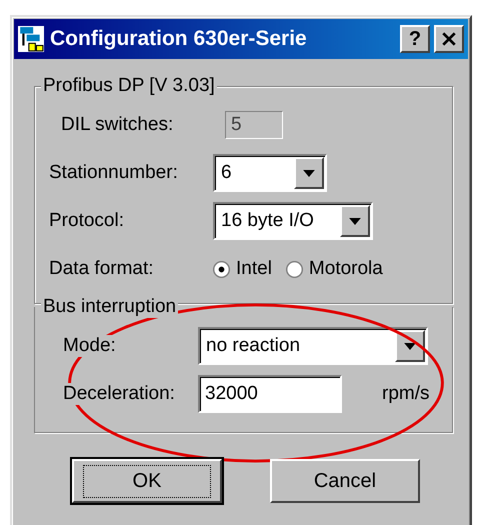 The height and width of the screenshot is (525, 477). I want to click on ok-button: OK, so click(147, 481).